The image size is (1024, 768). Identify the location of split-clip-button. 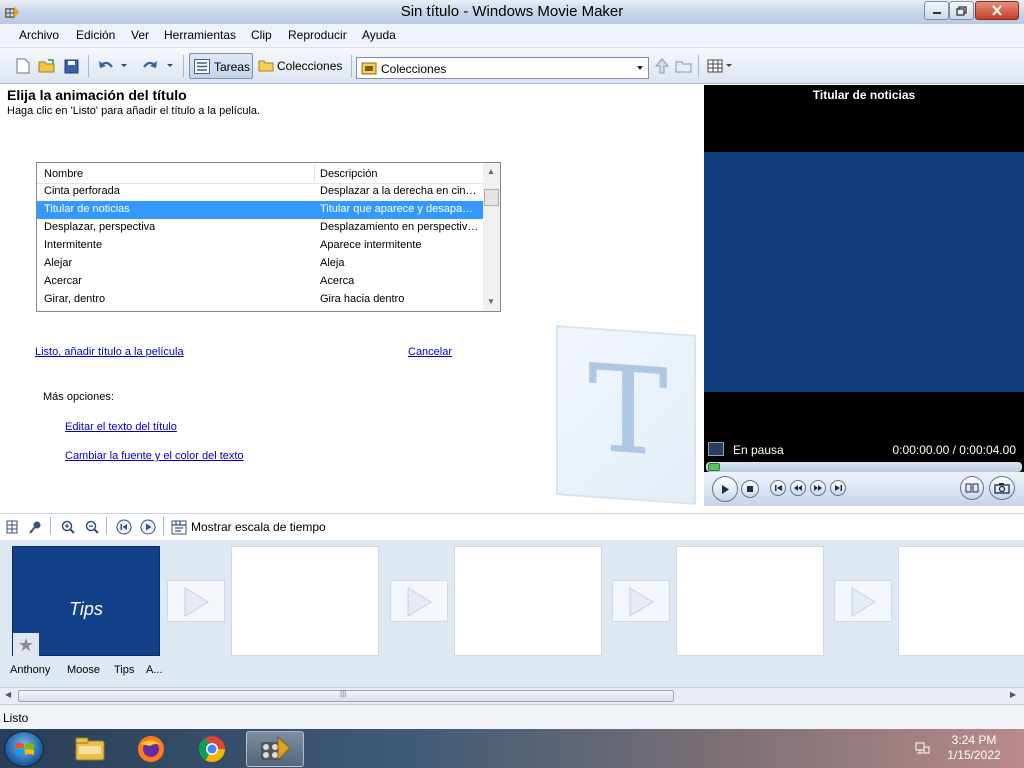
(972, 488).